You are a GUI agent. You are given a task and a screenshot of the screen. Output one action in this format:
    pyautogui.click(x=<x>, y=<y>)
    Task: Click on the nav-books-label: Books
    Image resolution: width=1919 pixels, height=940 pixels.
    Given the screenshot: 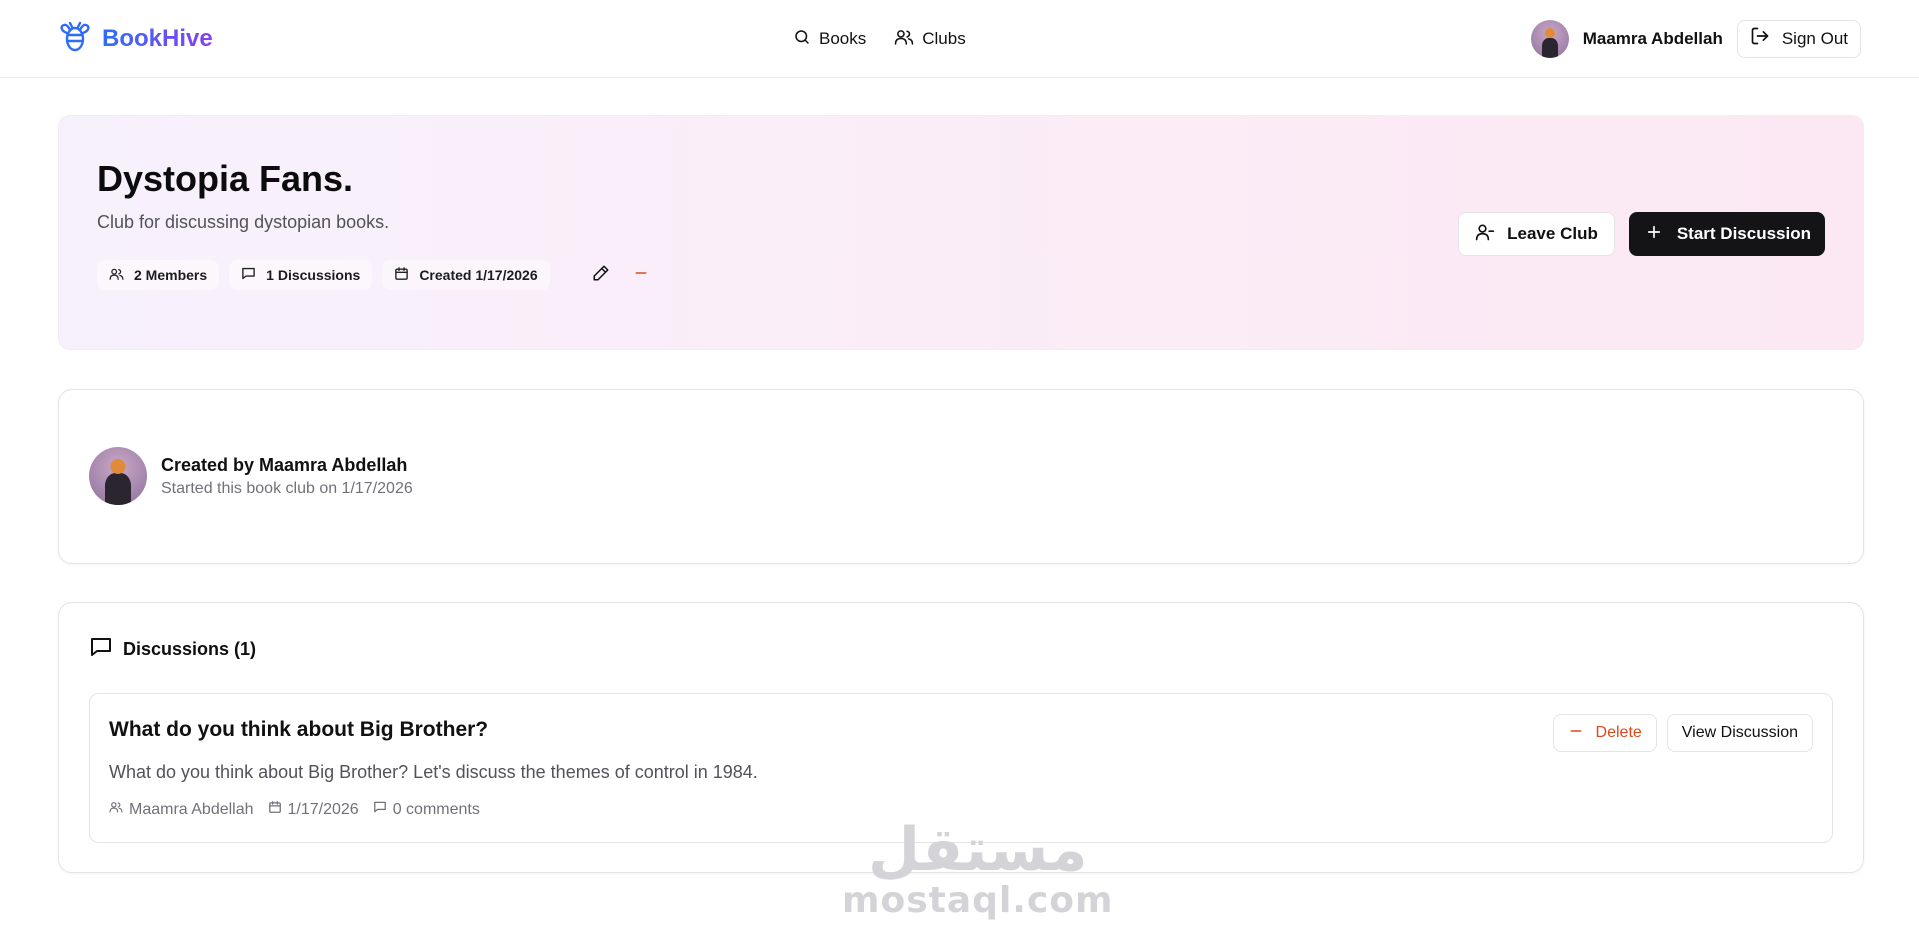 What is the action you would take?
    pyautogui.click(x=843, y=38)
    